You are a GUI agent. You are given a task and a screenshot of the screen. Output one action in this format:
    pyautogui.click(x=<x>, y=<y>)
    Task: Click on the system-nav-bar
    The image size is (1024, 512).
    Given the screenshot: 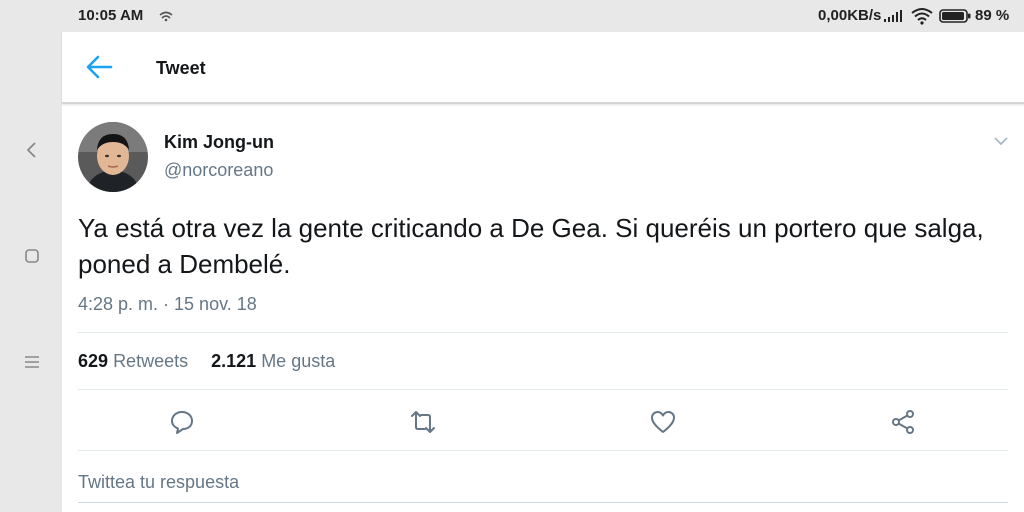 What is the action you would take?
    pyautogui.click(x=31, y=272)
    